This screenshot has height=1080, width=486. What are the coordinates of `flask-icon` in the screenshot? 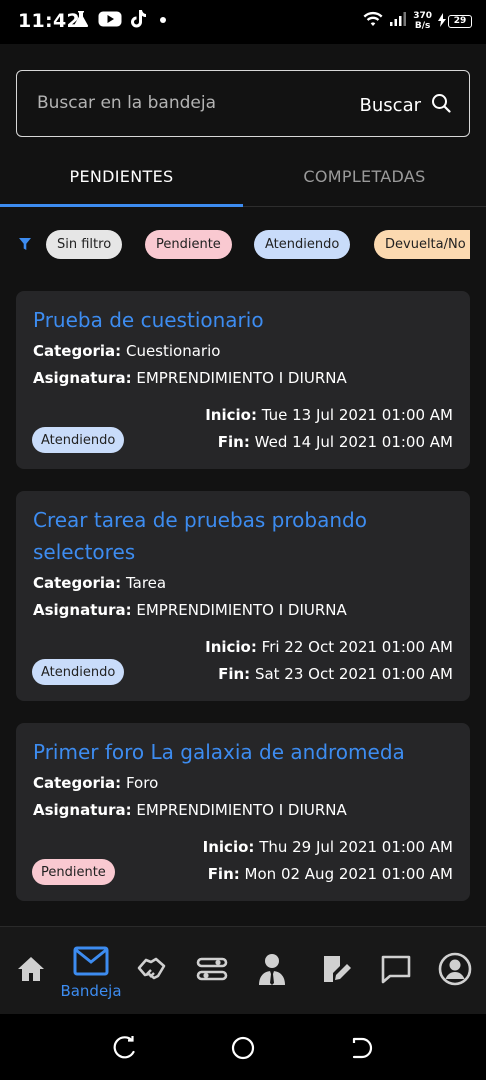 It's located at (81, 21).